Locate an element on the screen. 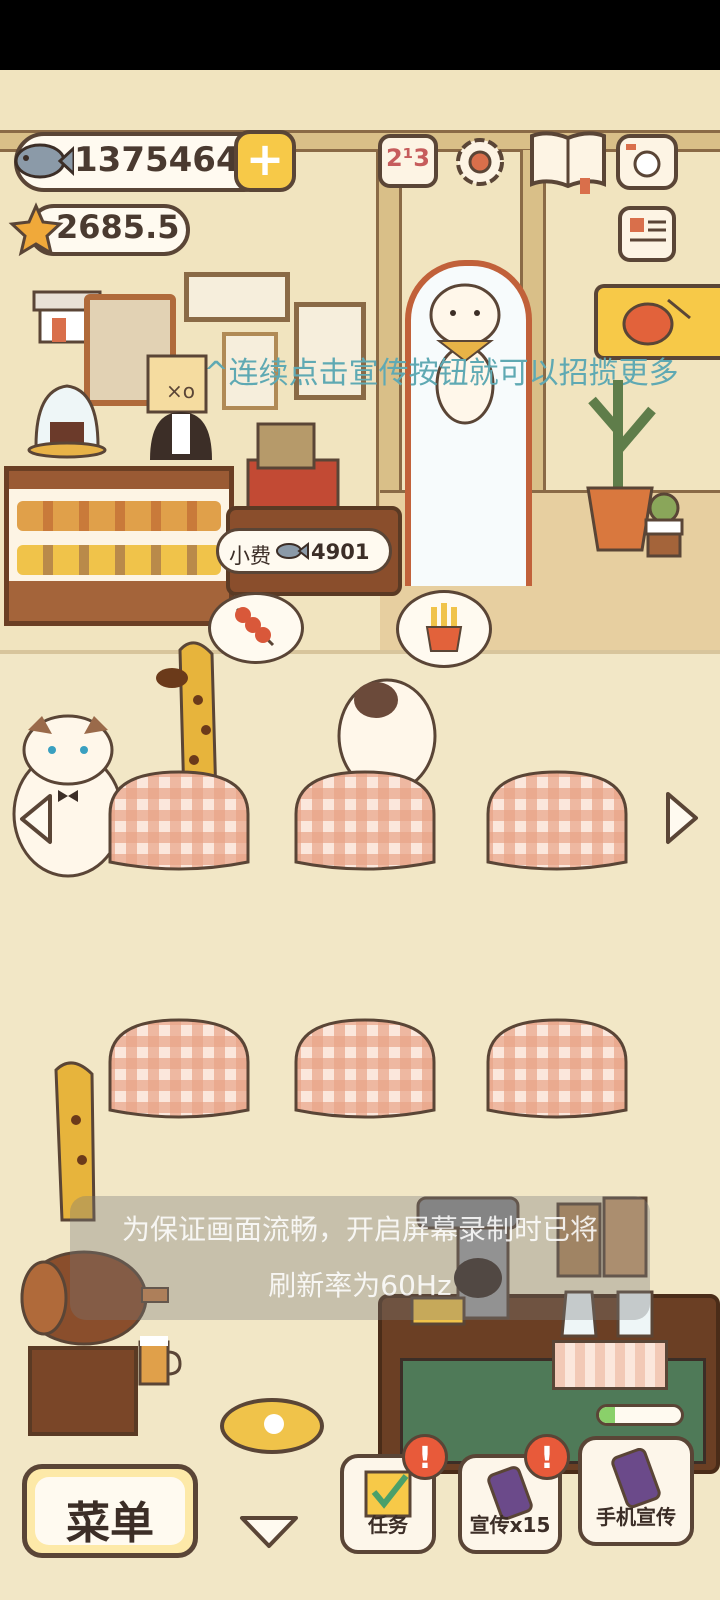 Image resolution: width=720 pixels, height=1600 pixels. camera-icon is located at coordinates (643, 161).